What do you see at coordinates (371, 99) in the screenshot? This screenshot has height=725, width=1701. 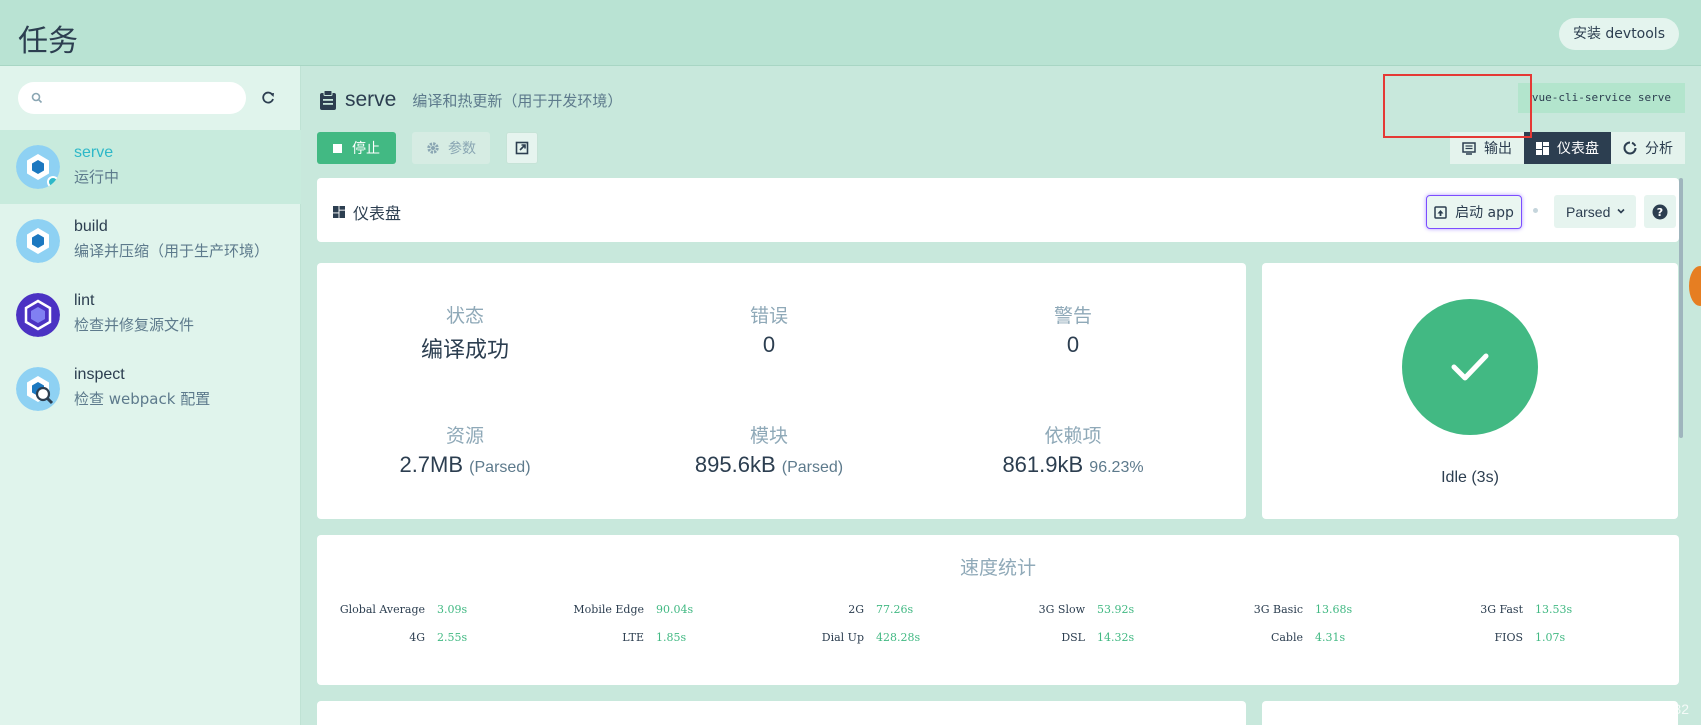 I see `task-title: serve` at bounding box center [371, 99].